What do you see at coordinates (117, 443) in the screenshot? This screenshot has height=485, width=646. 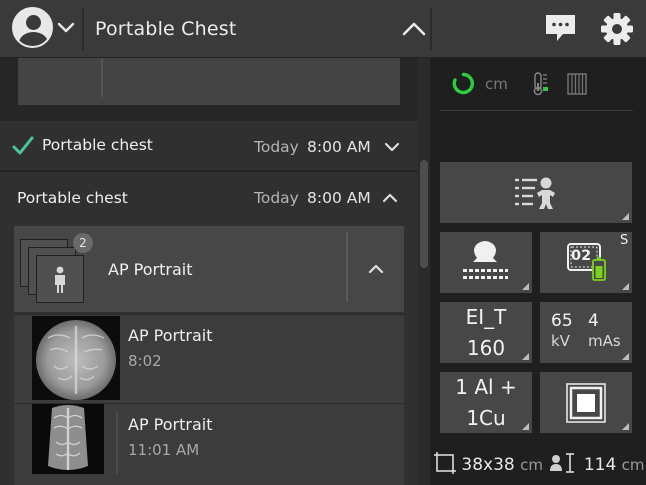 I see `item-divider` at bounding box center [117, 443].